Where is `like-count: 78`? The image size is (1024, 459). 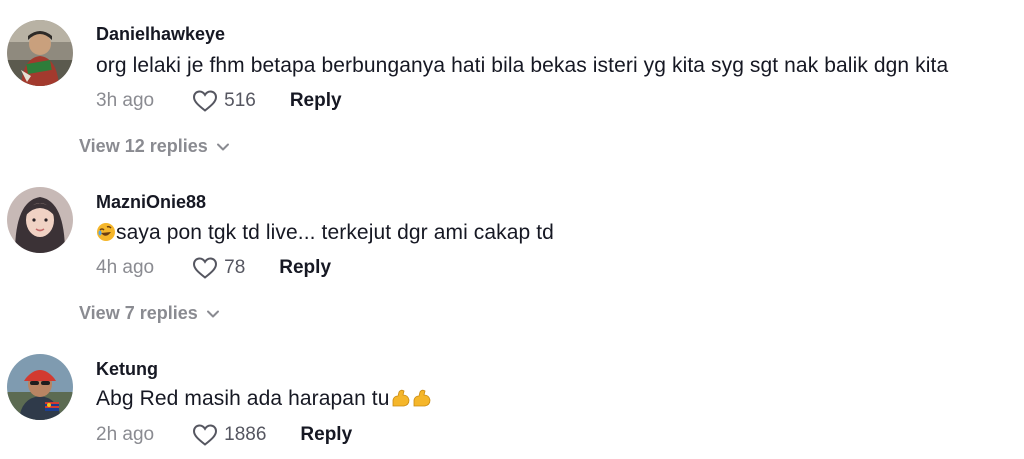
like-count: 78 is located at coordinates (235, 267).